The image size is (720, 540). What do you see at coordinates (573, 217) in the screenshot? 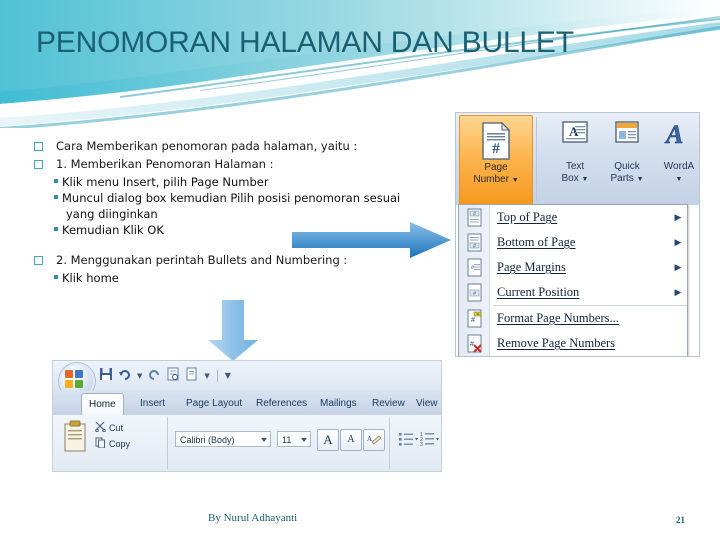
I see `menu-item-top-of-page: # Top of Page ▶` at bounding box center [573, 217].